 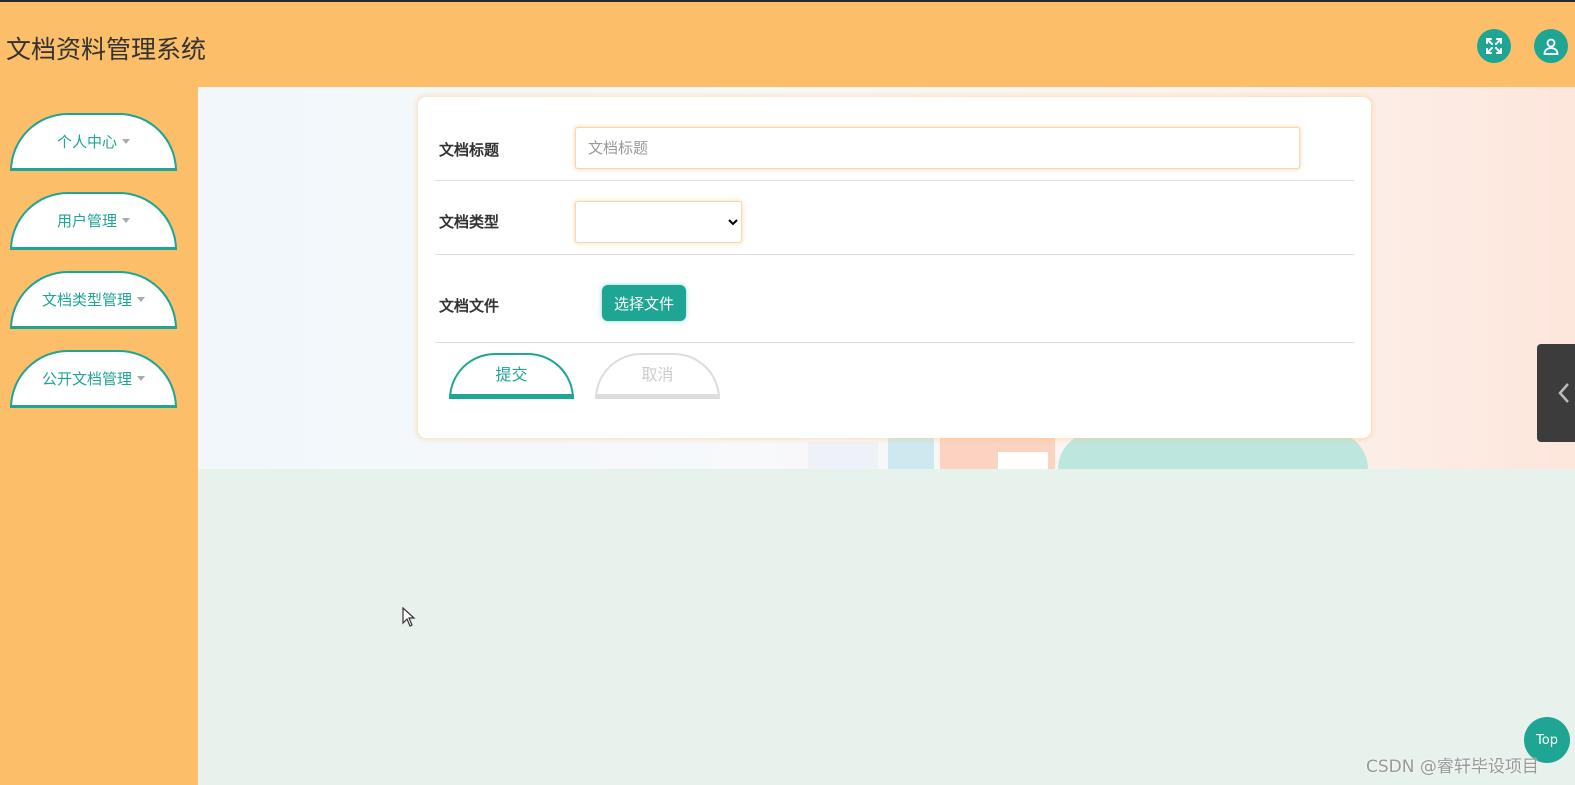 I want to click on title-label: 文档标题, so click(x=469, y=150).